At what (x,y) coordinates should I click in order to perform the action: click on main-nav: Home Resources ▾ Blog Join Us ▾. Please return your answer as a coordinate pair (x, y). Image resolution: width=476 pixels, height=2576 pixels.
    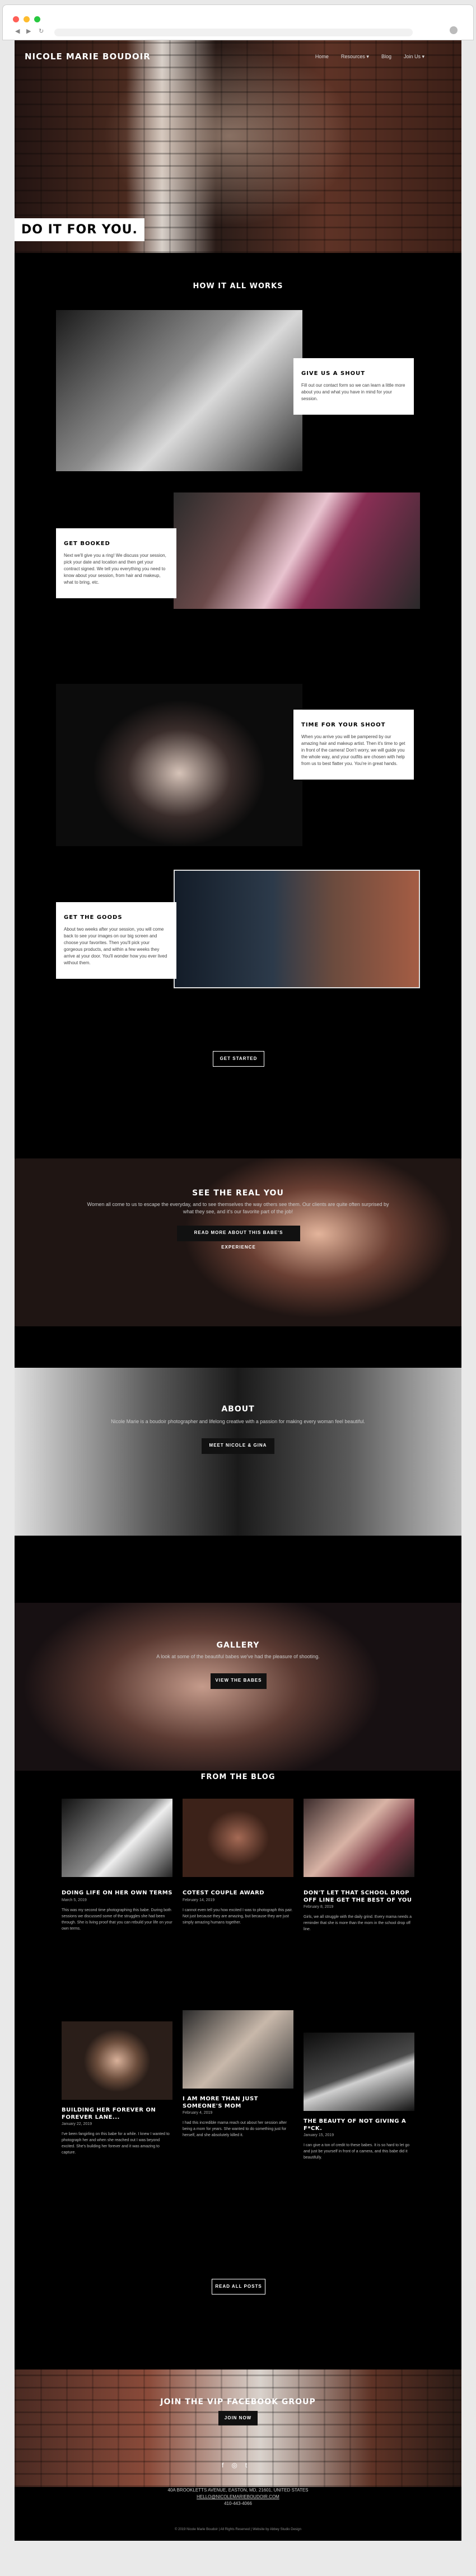
    Looking at the image, I should click on (369, 57).